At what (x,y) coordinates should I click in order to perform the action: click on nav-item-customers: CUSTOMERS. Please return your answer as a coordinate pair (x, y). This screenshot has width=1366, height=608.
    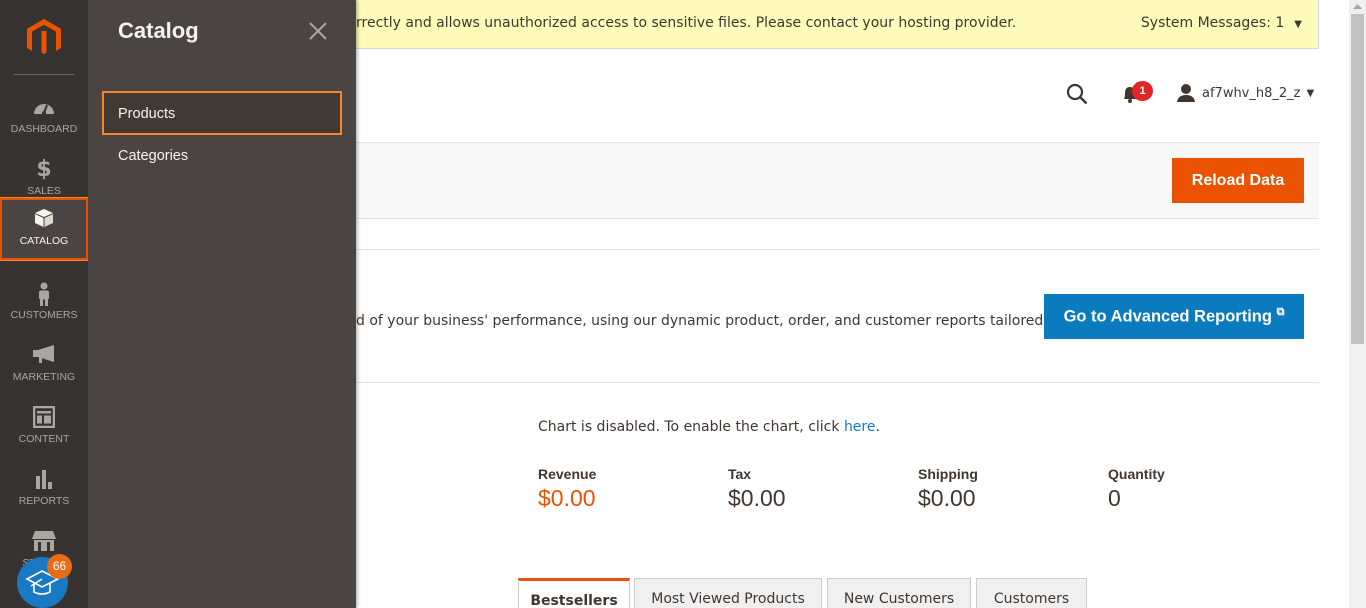
    Looking at the image, I should click on (44, 303).